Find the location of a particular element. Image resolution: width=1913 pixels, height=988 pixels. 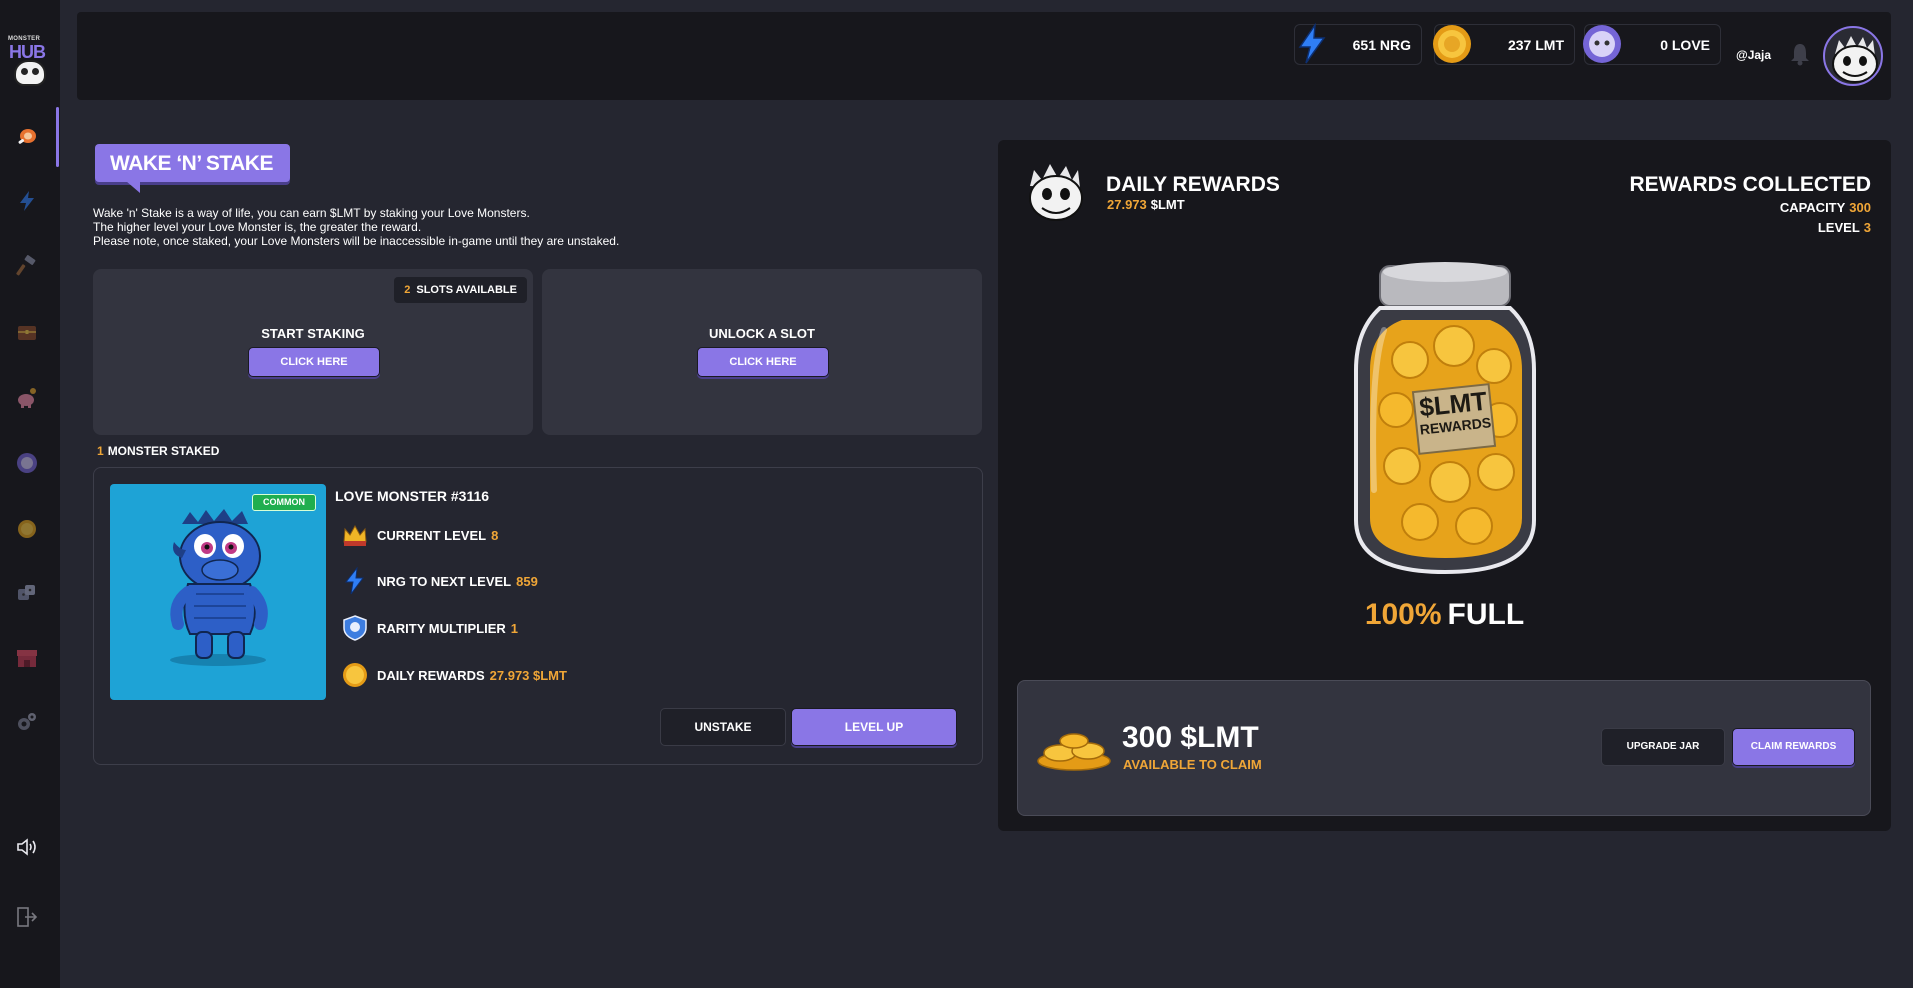

sidebar-item-stake is located at coordinates (27, 137).